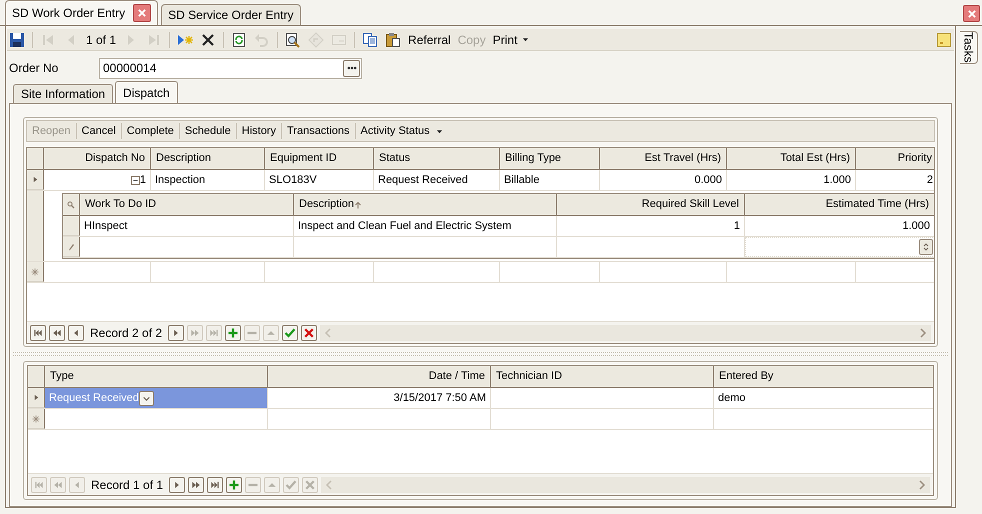 The width and height of the screenshot is (982, 514). I want to click on record-counter: Record 2 of 2, so click(126, 333).